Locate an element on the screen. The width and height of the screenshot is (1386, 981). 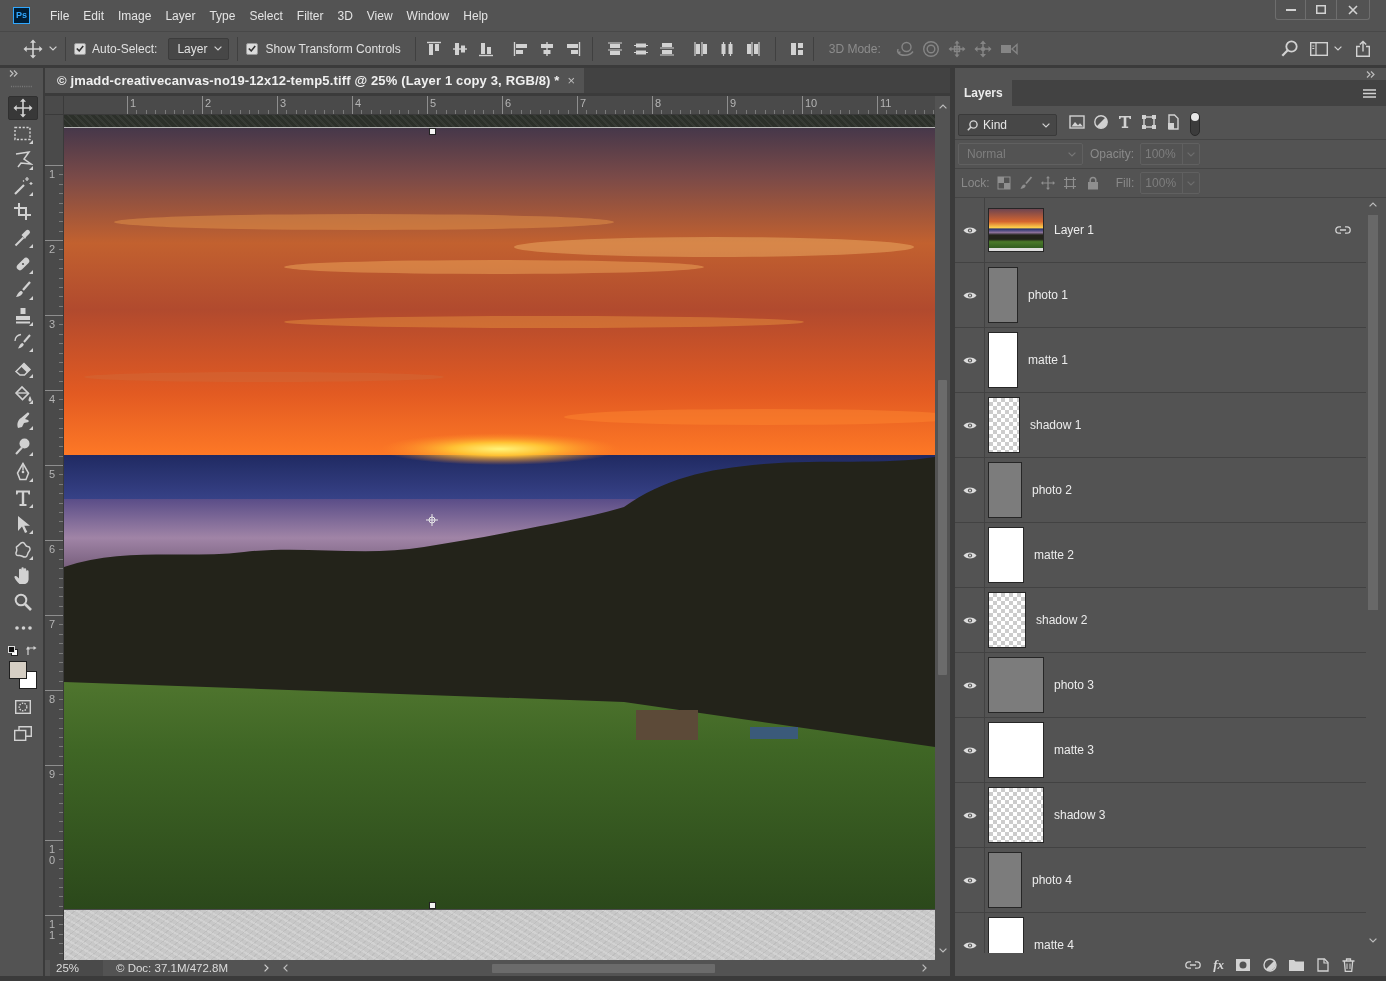
ellipsis-icon is located at coordinates (23, 628).